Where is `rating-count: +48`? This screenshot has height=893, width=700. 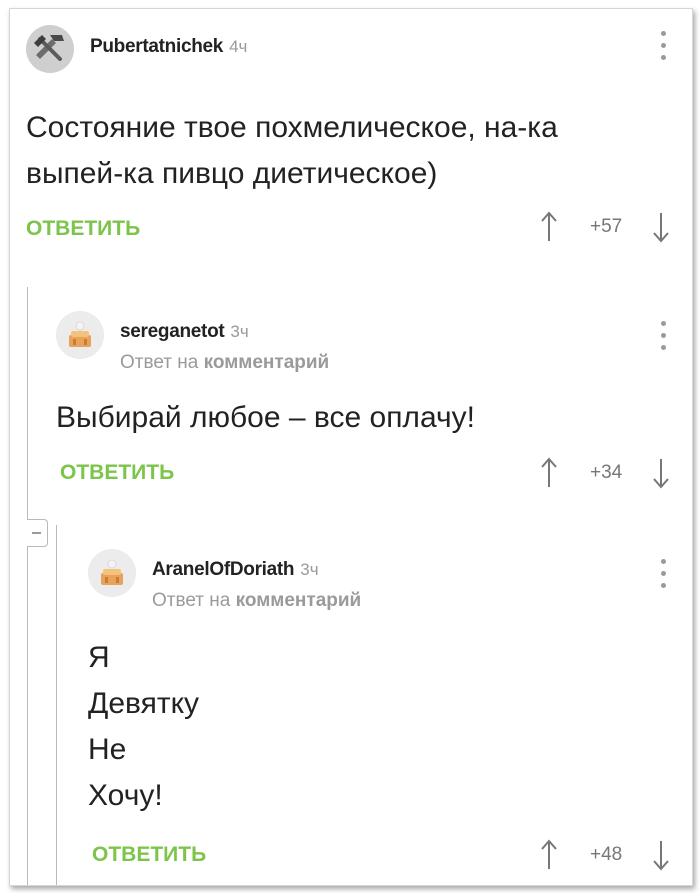 rating-count: +48 is located at coordinates (606, 854).